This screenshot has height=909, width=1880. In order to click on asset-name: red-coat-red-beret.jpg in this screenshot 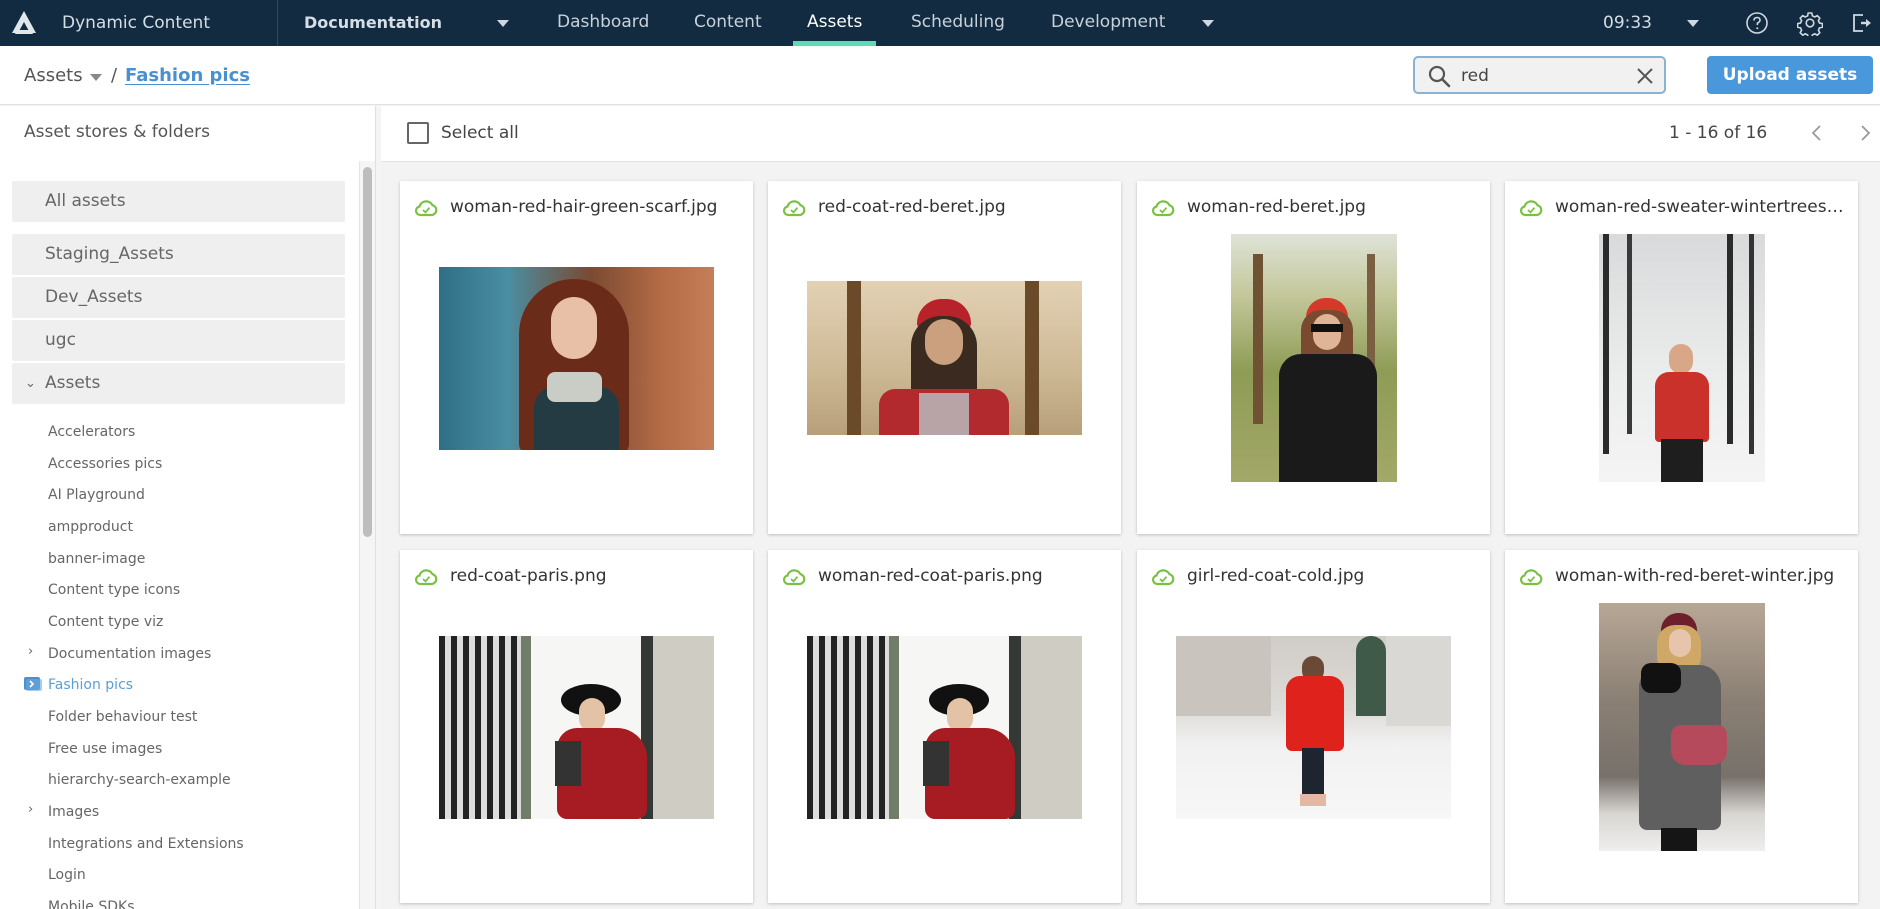, I will do `click(912, 207)`.